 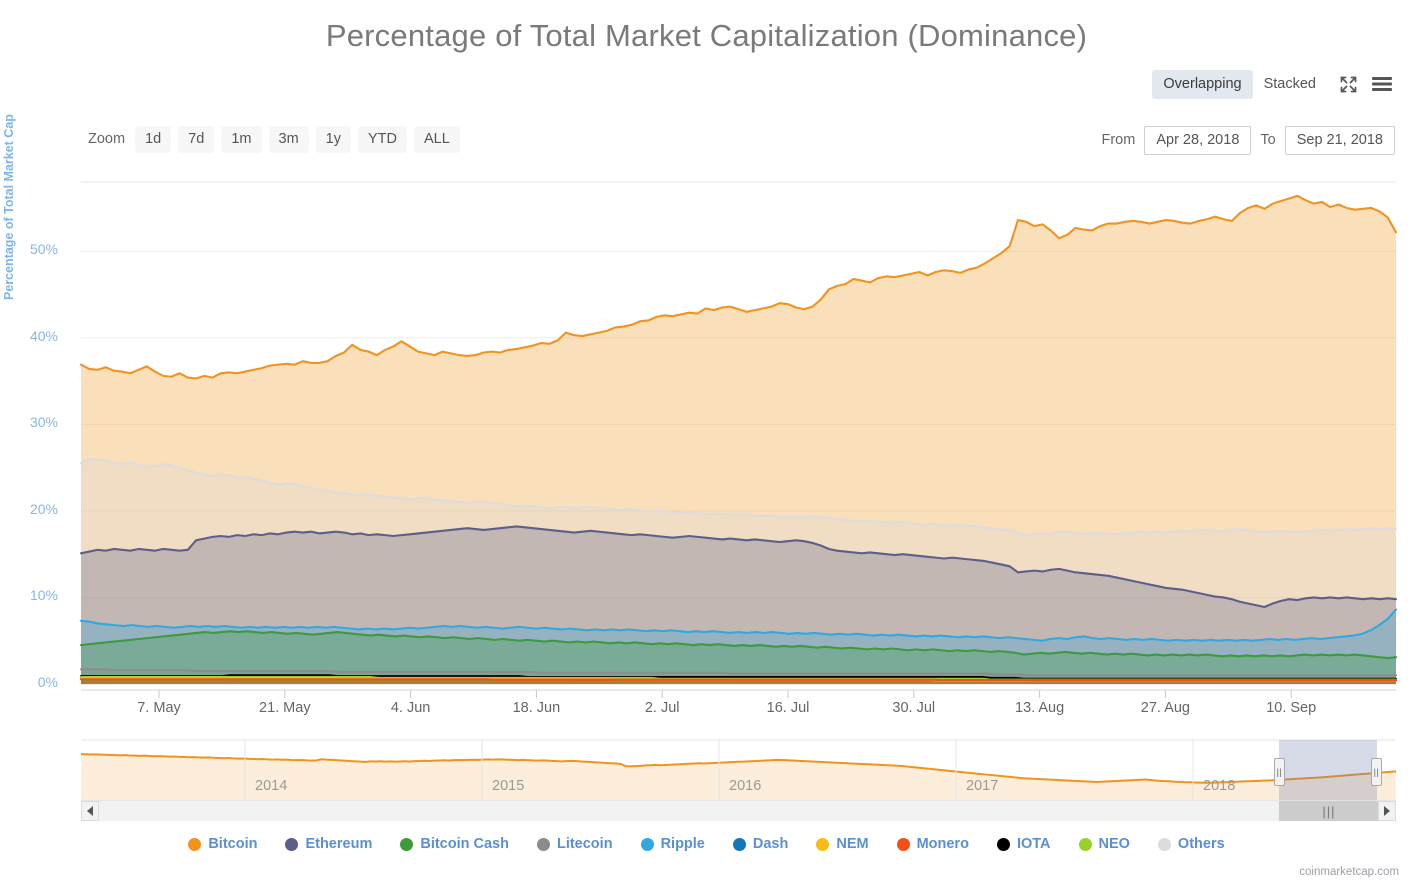 I want to click on x-axis-tick-label: 13. Aug, so click(x=1040, y=708).